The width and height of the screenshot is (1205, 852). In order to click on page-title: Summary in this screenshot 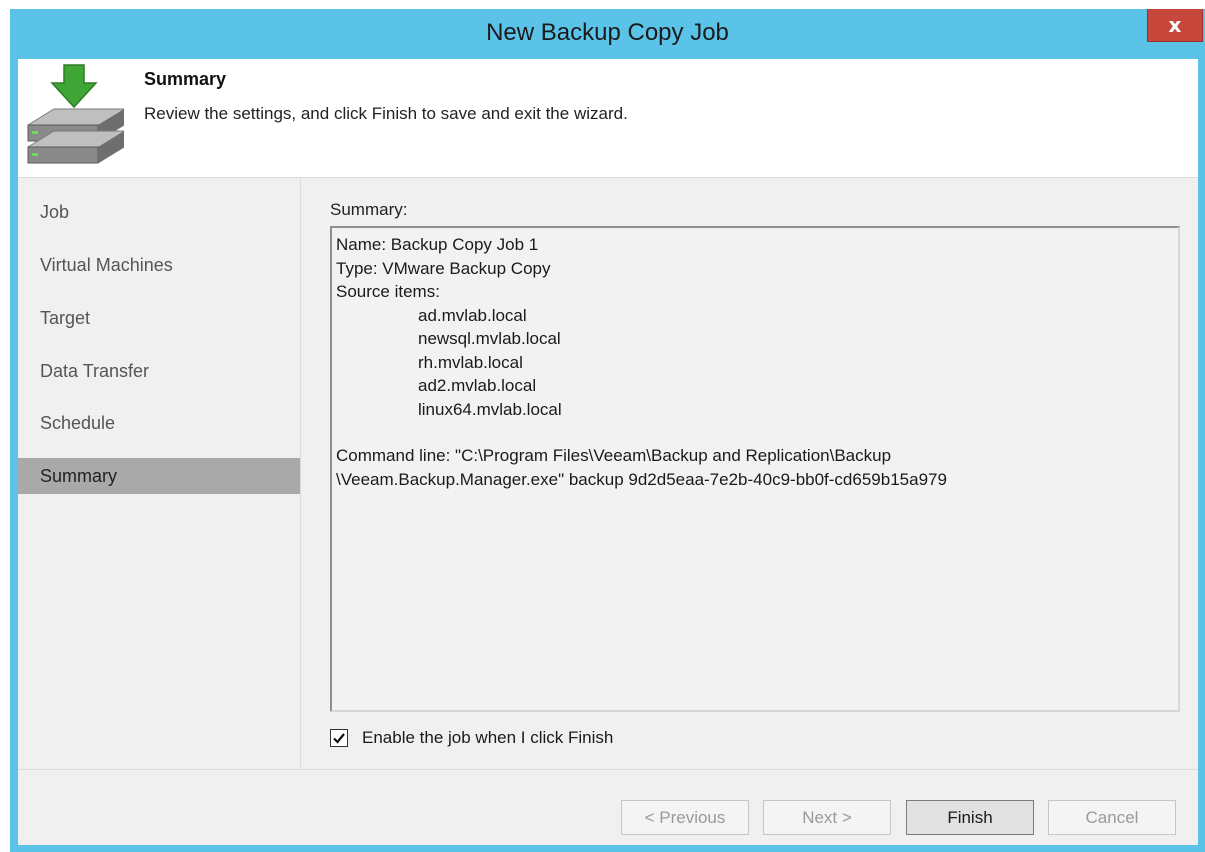, I will do `click(185, 79)`.